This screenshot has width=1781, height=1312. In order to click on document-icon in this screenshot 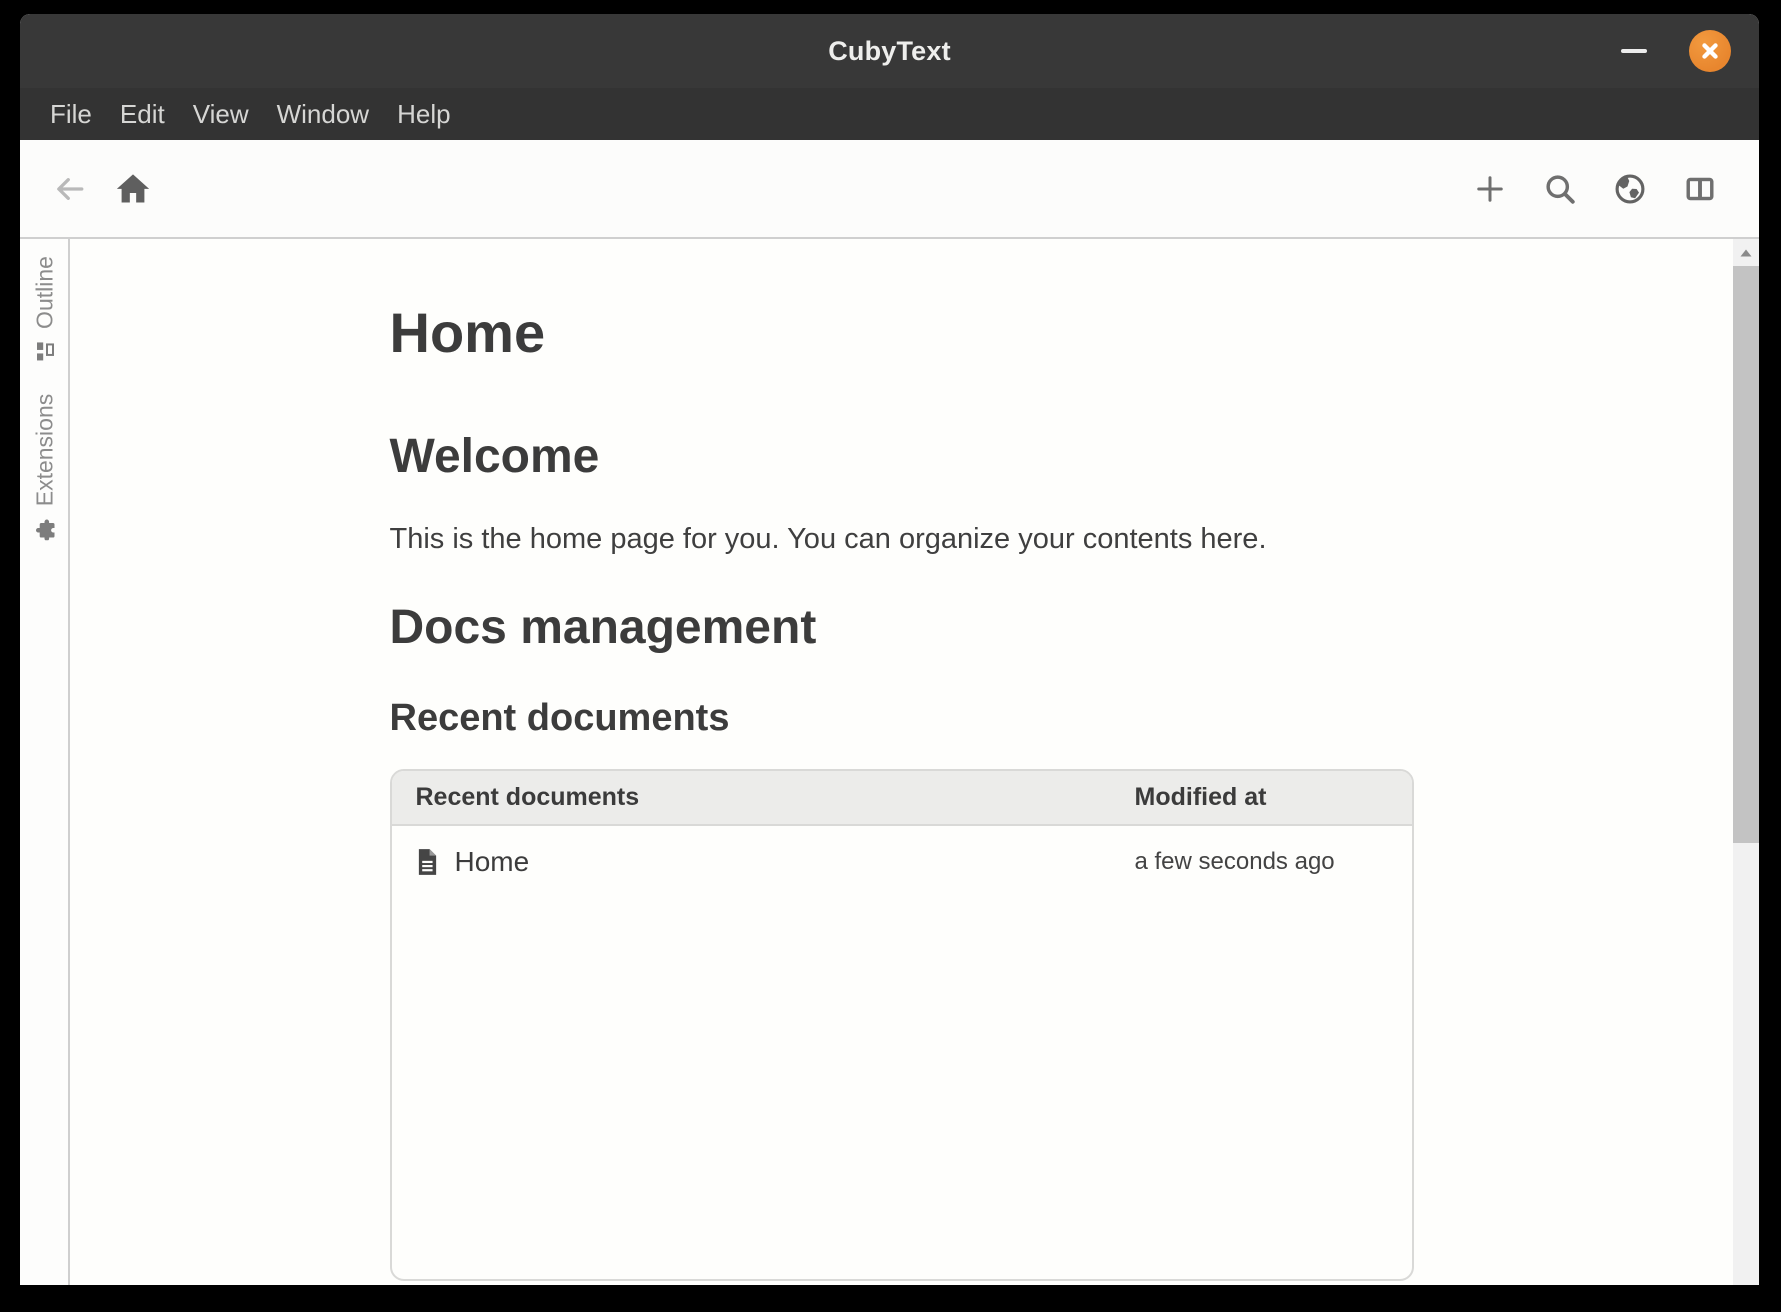, I will do `click(427, 862)`.